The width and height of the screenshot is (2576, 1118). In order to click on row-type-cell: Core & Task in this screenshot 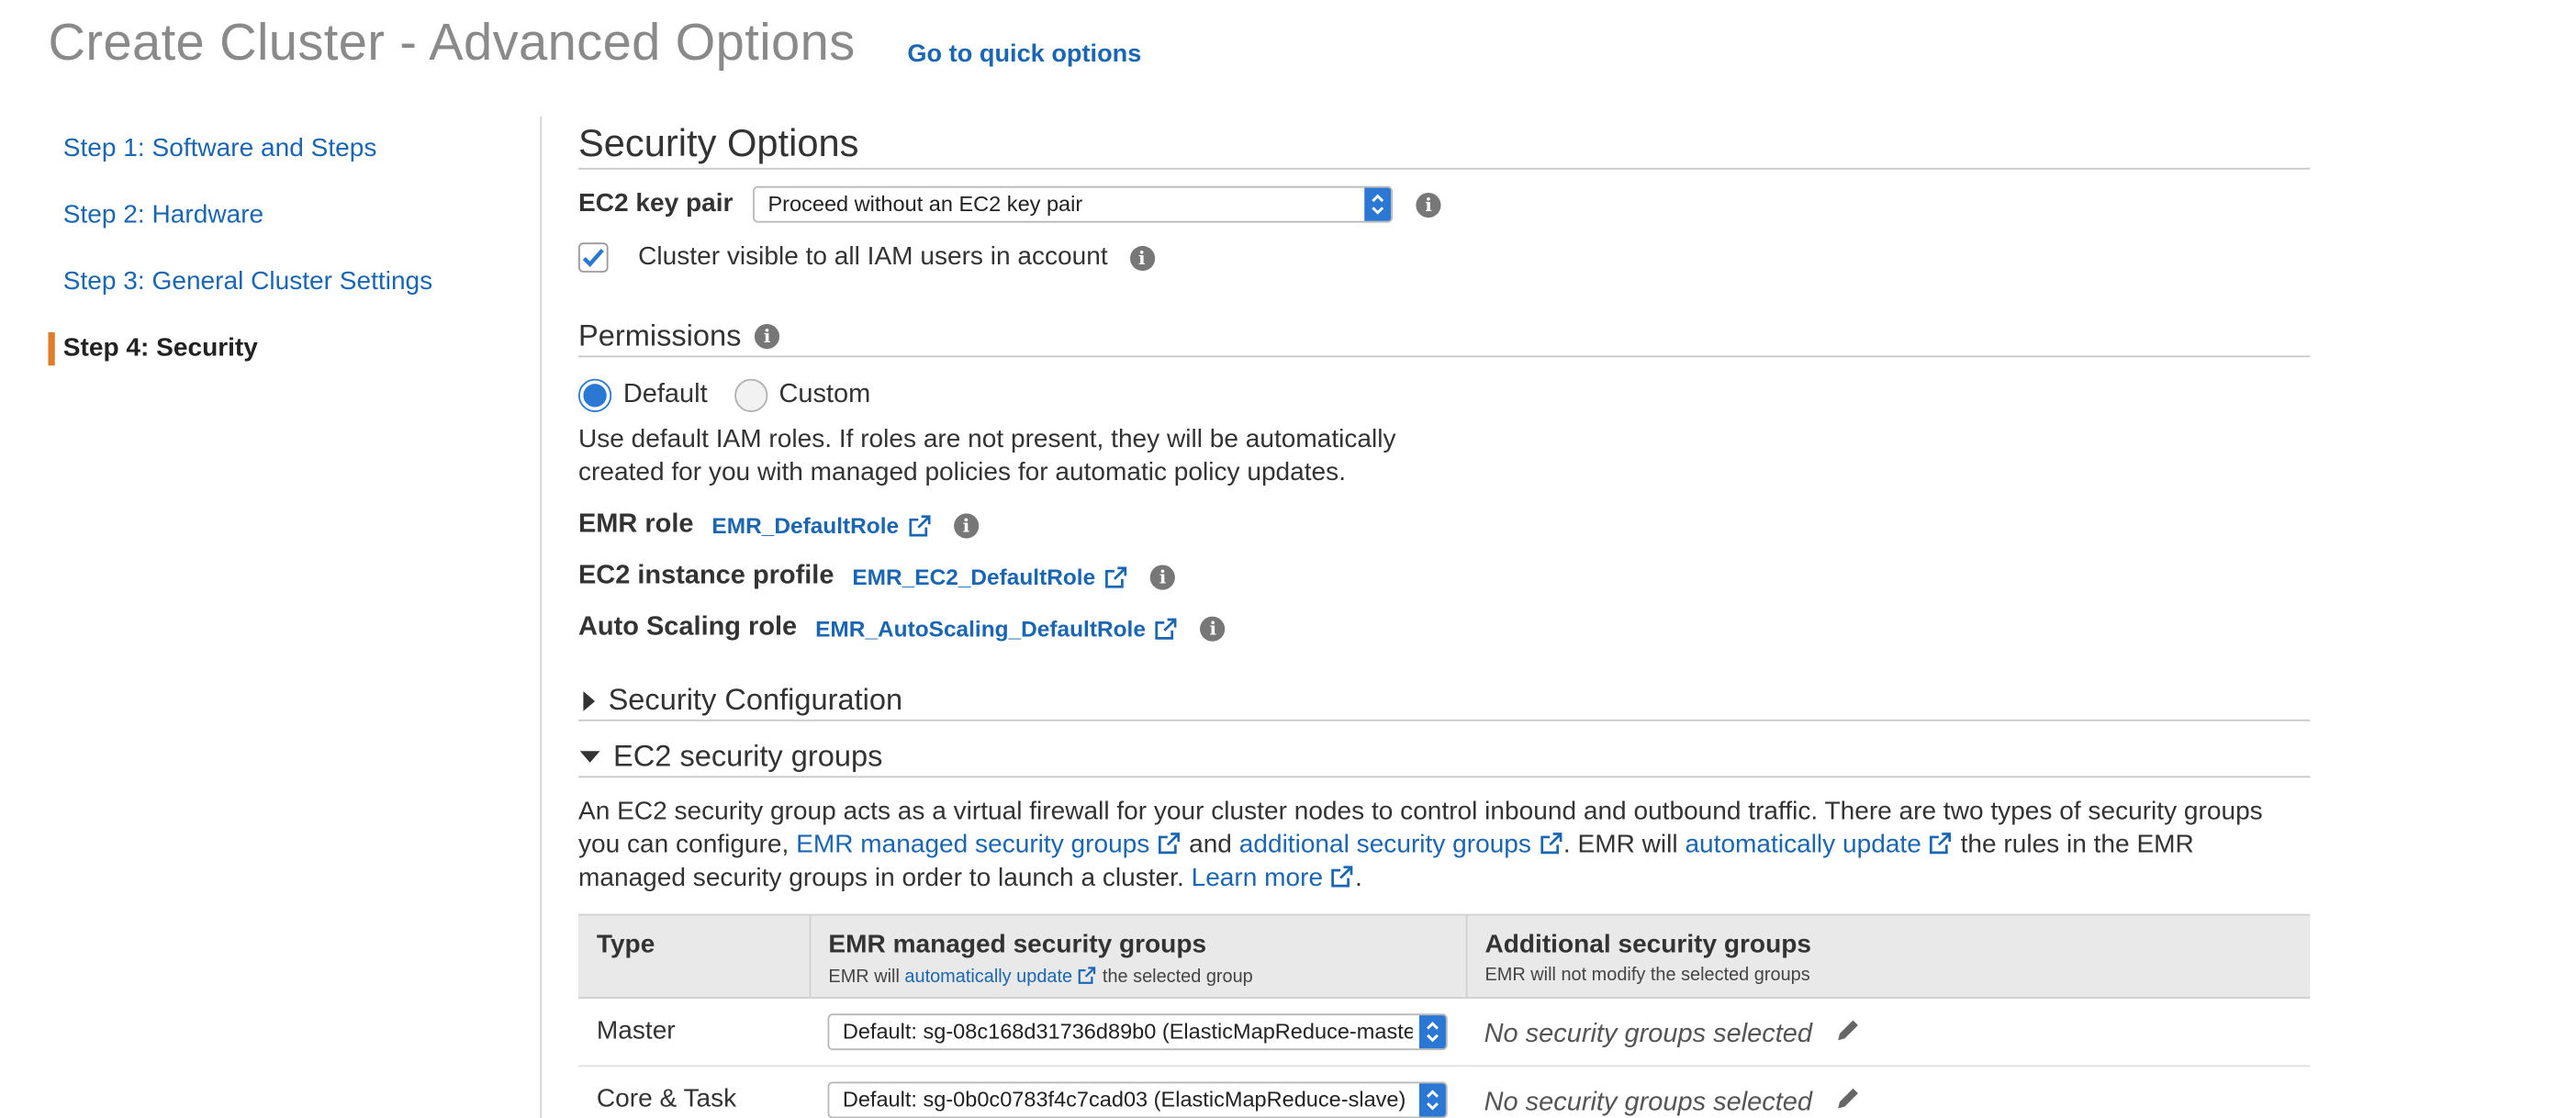, I will do `click(693, 1092)`.